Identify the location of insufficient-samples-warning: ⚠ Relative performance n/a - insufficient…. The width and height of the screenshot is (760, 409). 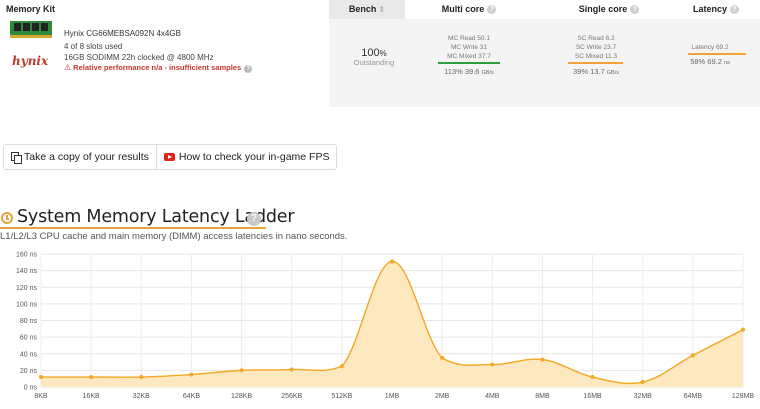
(158, 68).